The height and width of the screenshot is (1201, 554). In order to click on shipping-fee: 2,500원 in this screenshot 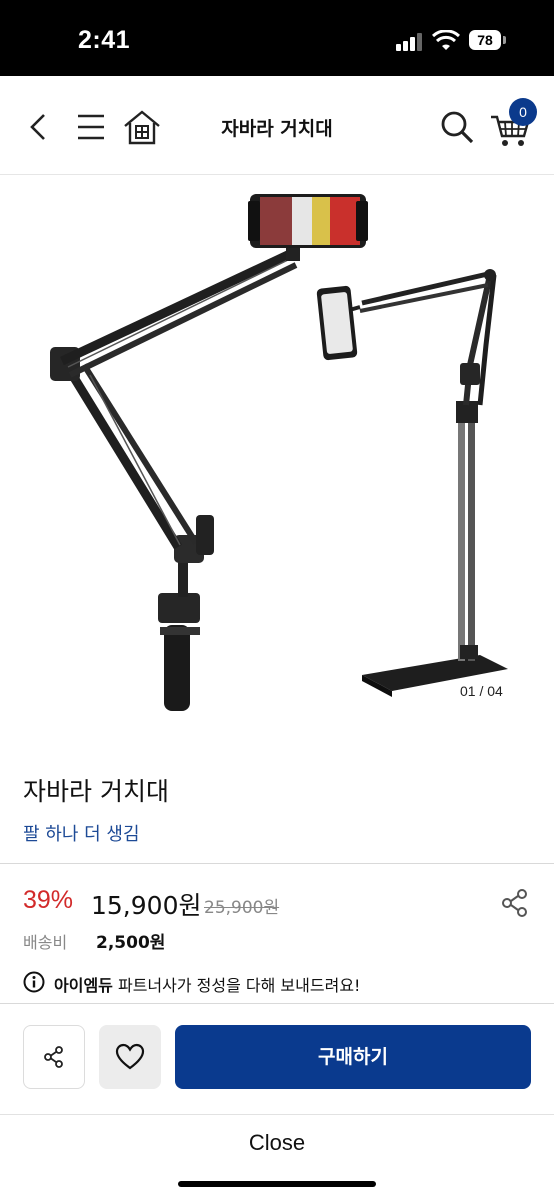, I will do `click(131, 943)`.